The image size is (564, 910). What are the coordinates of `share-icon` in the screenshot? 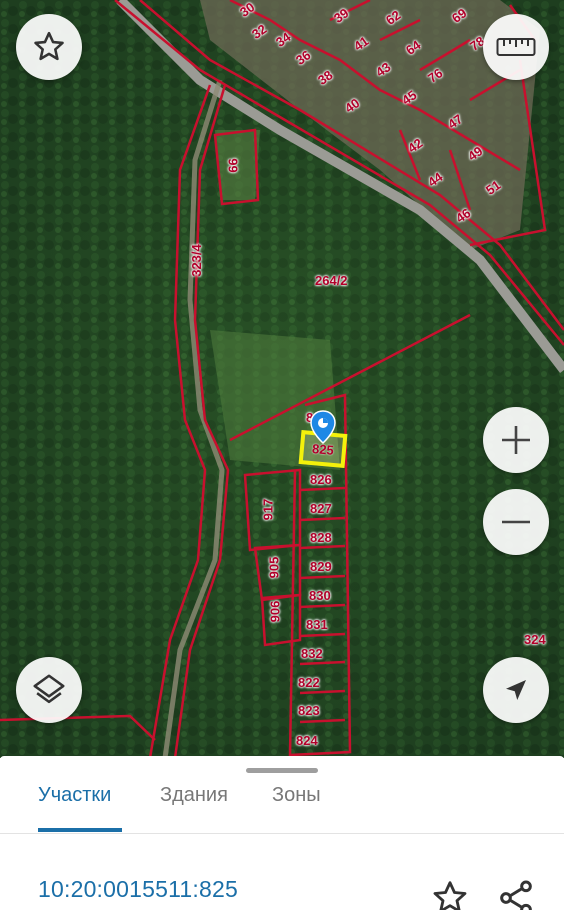 It's located at (516, 894).